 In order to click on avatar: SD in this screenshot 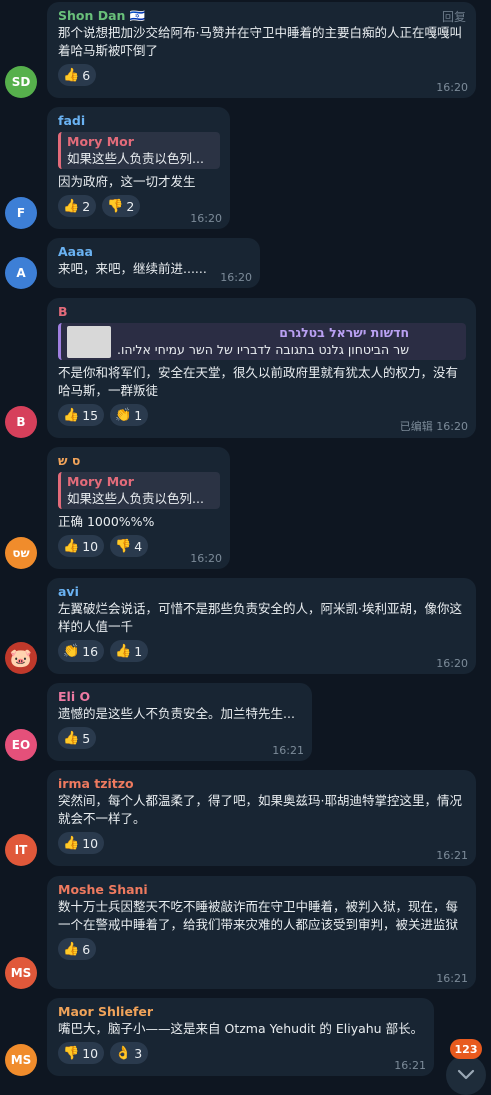, I will do `click(21, 82)`.